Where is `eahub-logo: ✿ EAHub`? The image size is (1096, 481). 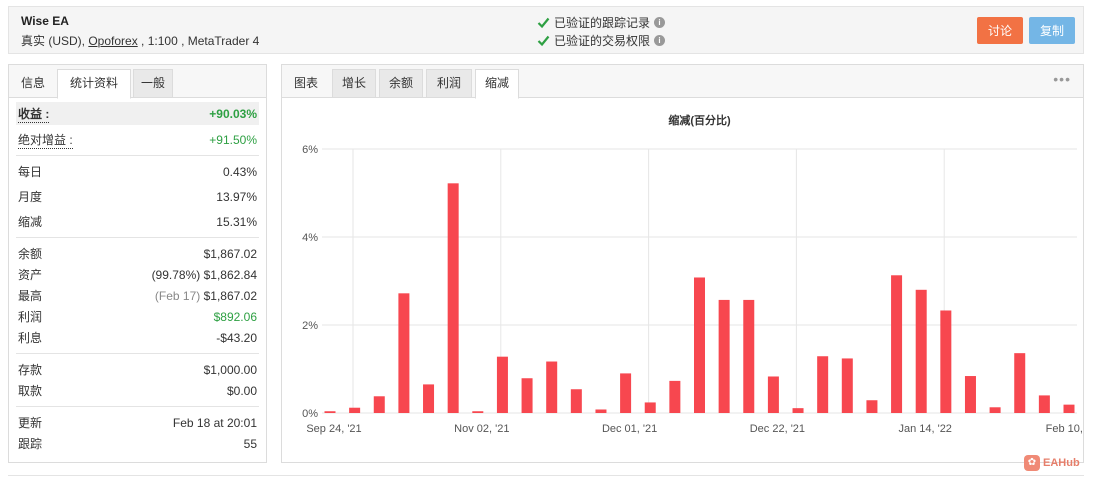
eahub-logo: ✿ EAHub is located at coordinates (1052, 463).